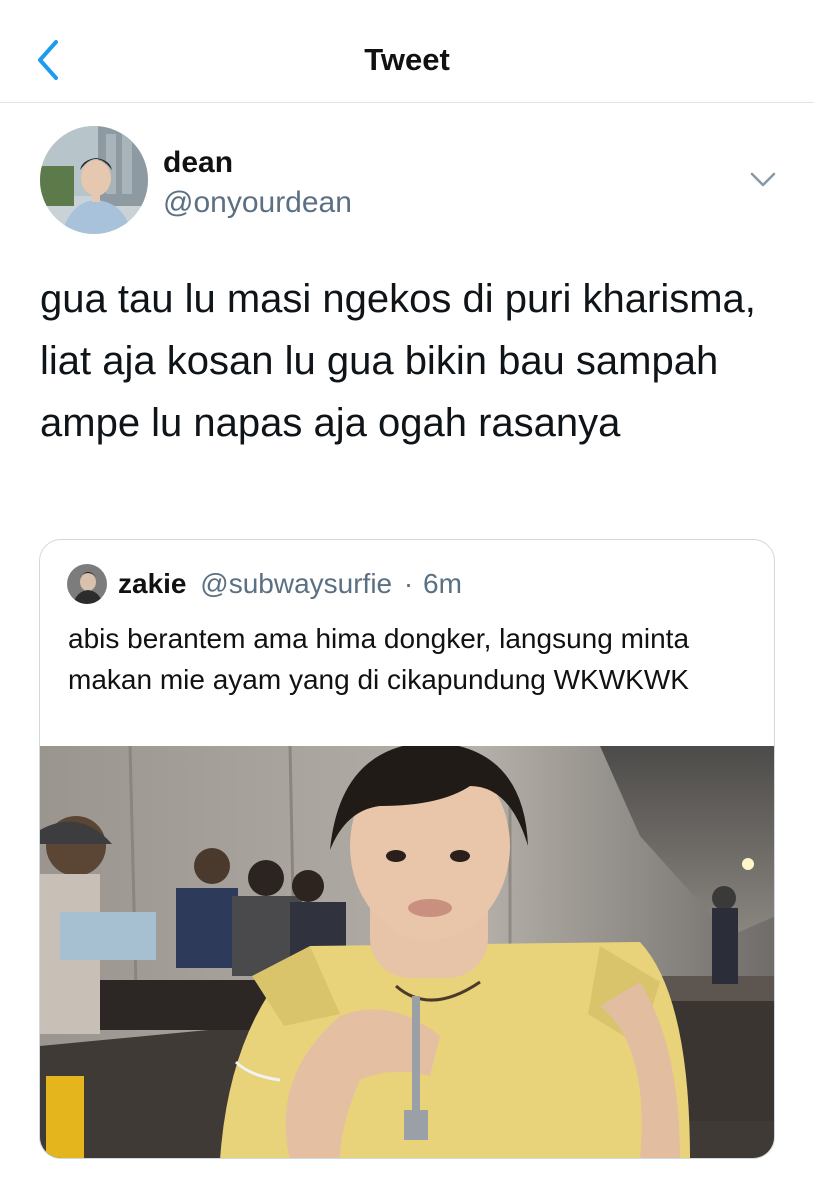 Image resolution: width=814 pixels, height=1200 pixels. I want to click on chevron-down-icon, so click(763, 179).